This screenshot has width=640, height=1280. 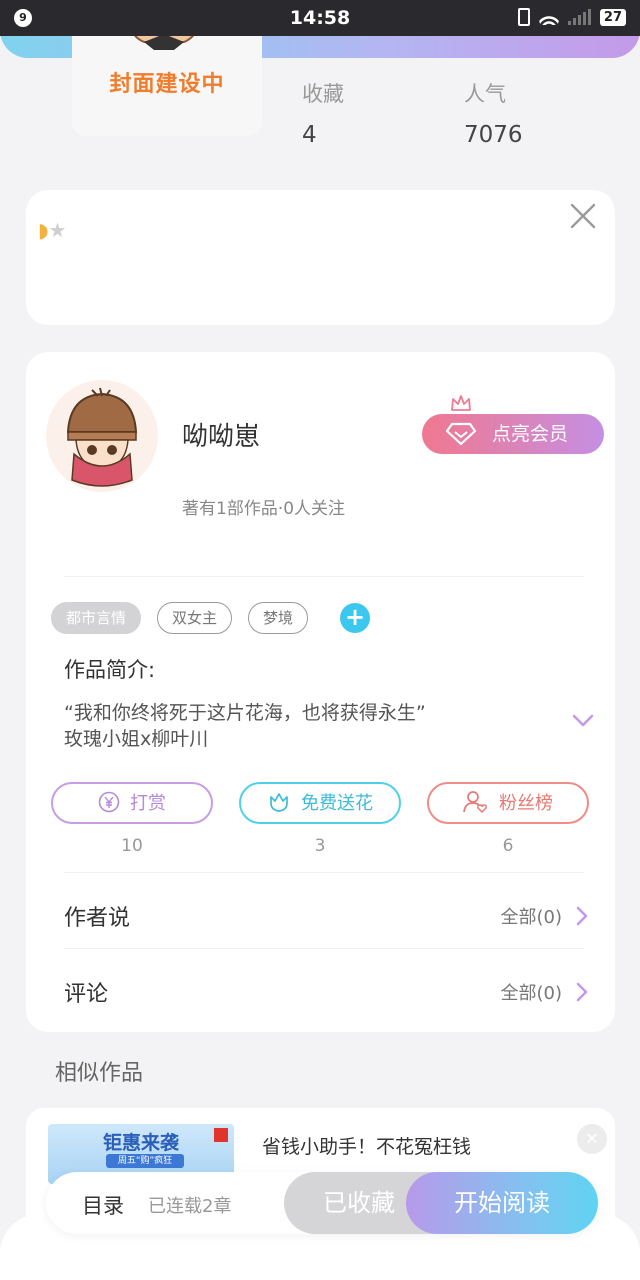 What do you see at coordinates (99, 1073) in the screenshot?
I see `similar-works-title: 相似作品` at bounding box center [99, 1073].